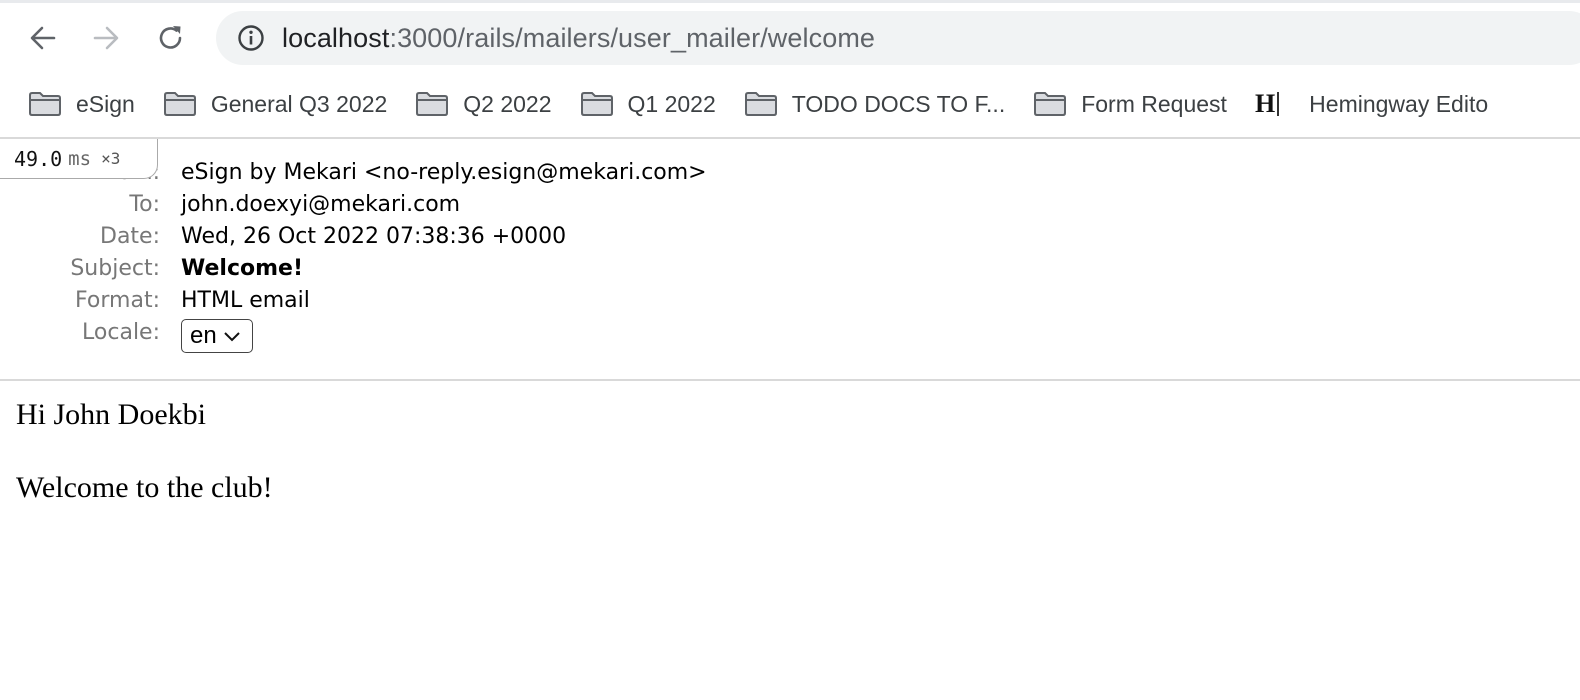 The height and width of the screenshot is (700, 1580). I want to click on reload-button, so click(171, 38).